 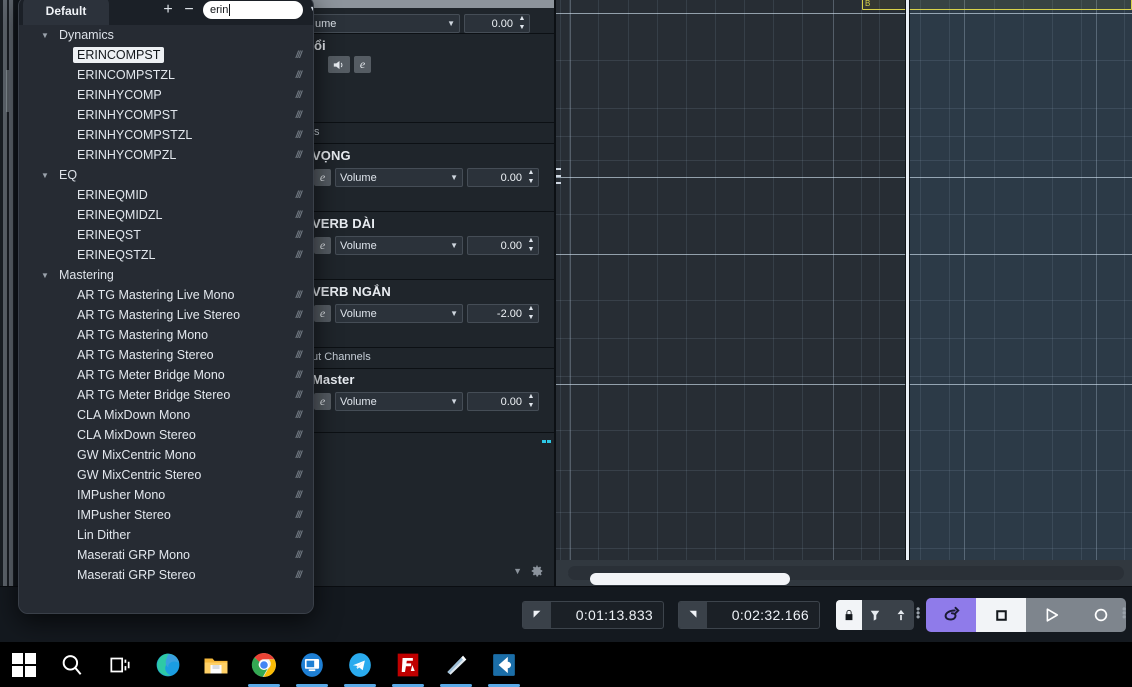 I want to click on remove-preset-button: −, so click(x=189, y=10).